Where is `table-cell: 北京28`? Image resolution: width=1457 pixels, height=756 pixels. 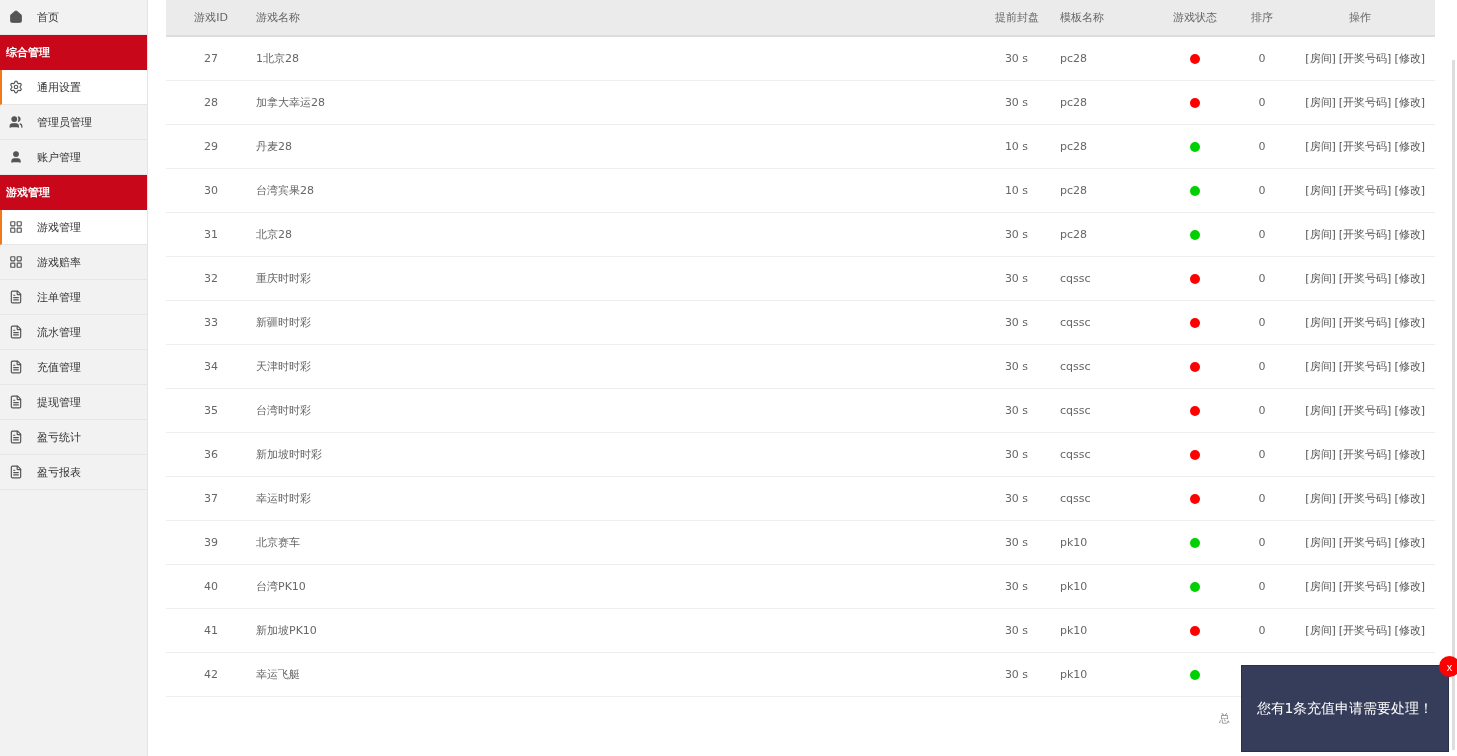 table-cell: 北京28 is located at coordinates (274, 234).